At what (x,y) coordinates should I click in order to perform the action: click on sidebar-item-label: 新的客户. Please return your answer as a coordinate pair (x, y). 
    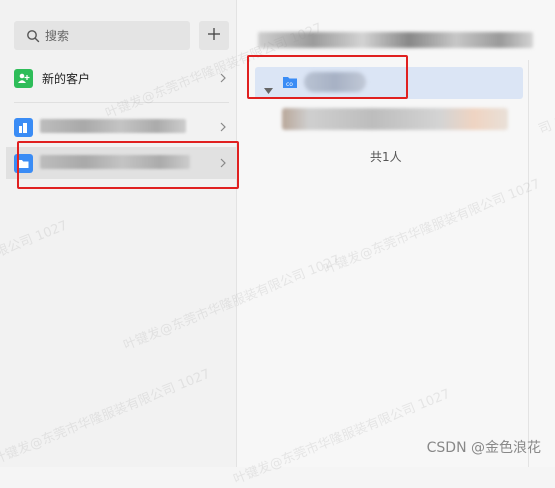
    Looking at the image, I should click on (66, 78).